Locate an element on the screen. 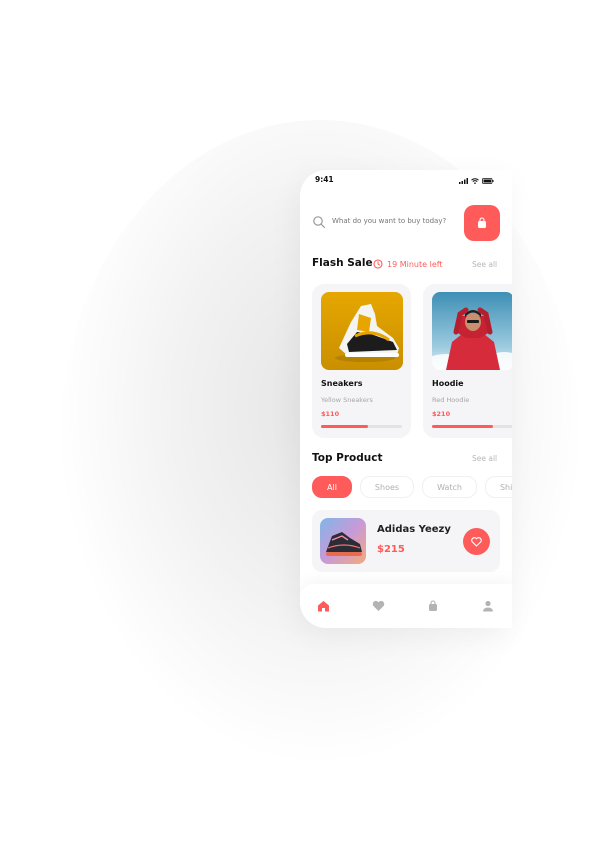  cart-button is located at coordinates (482, 223).